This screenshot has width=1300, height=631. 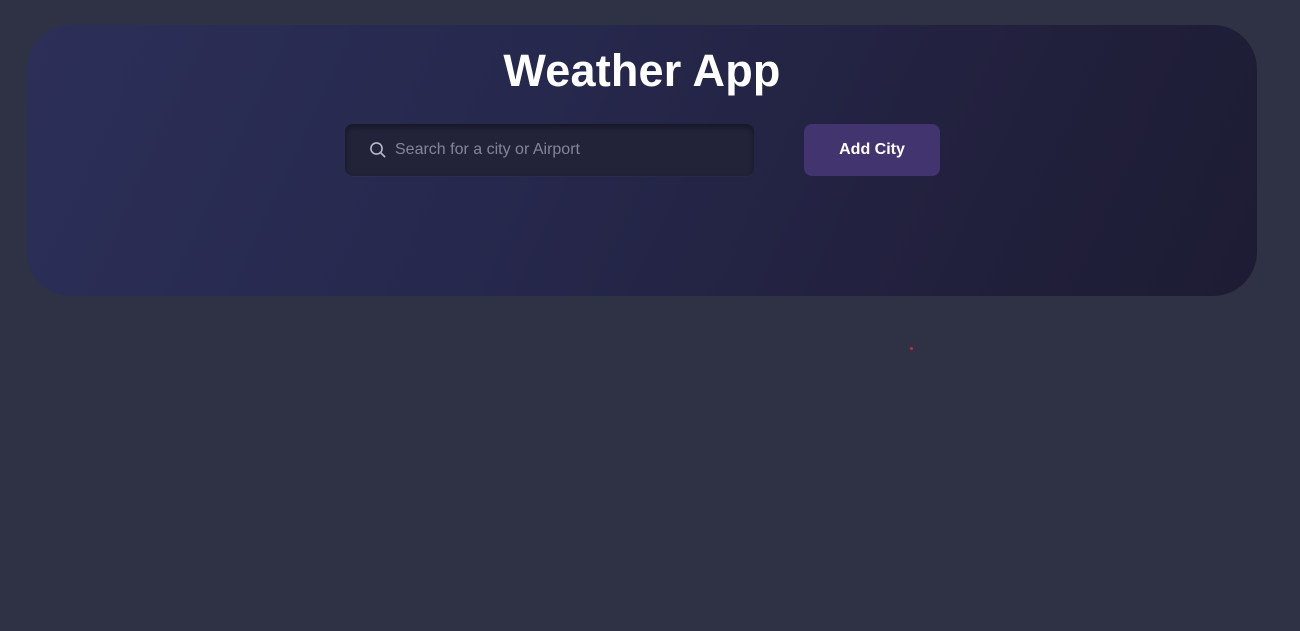 I want to click on search-box, so click(x=549, y=150).